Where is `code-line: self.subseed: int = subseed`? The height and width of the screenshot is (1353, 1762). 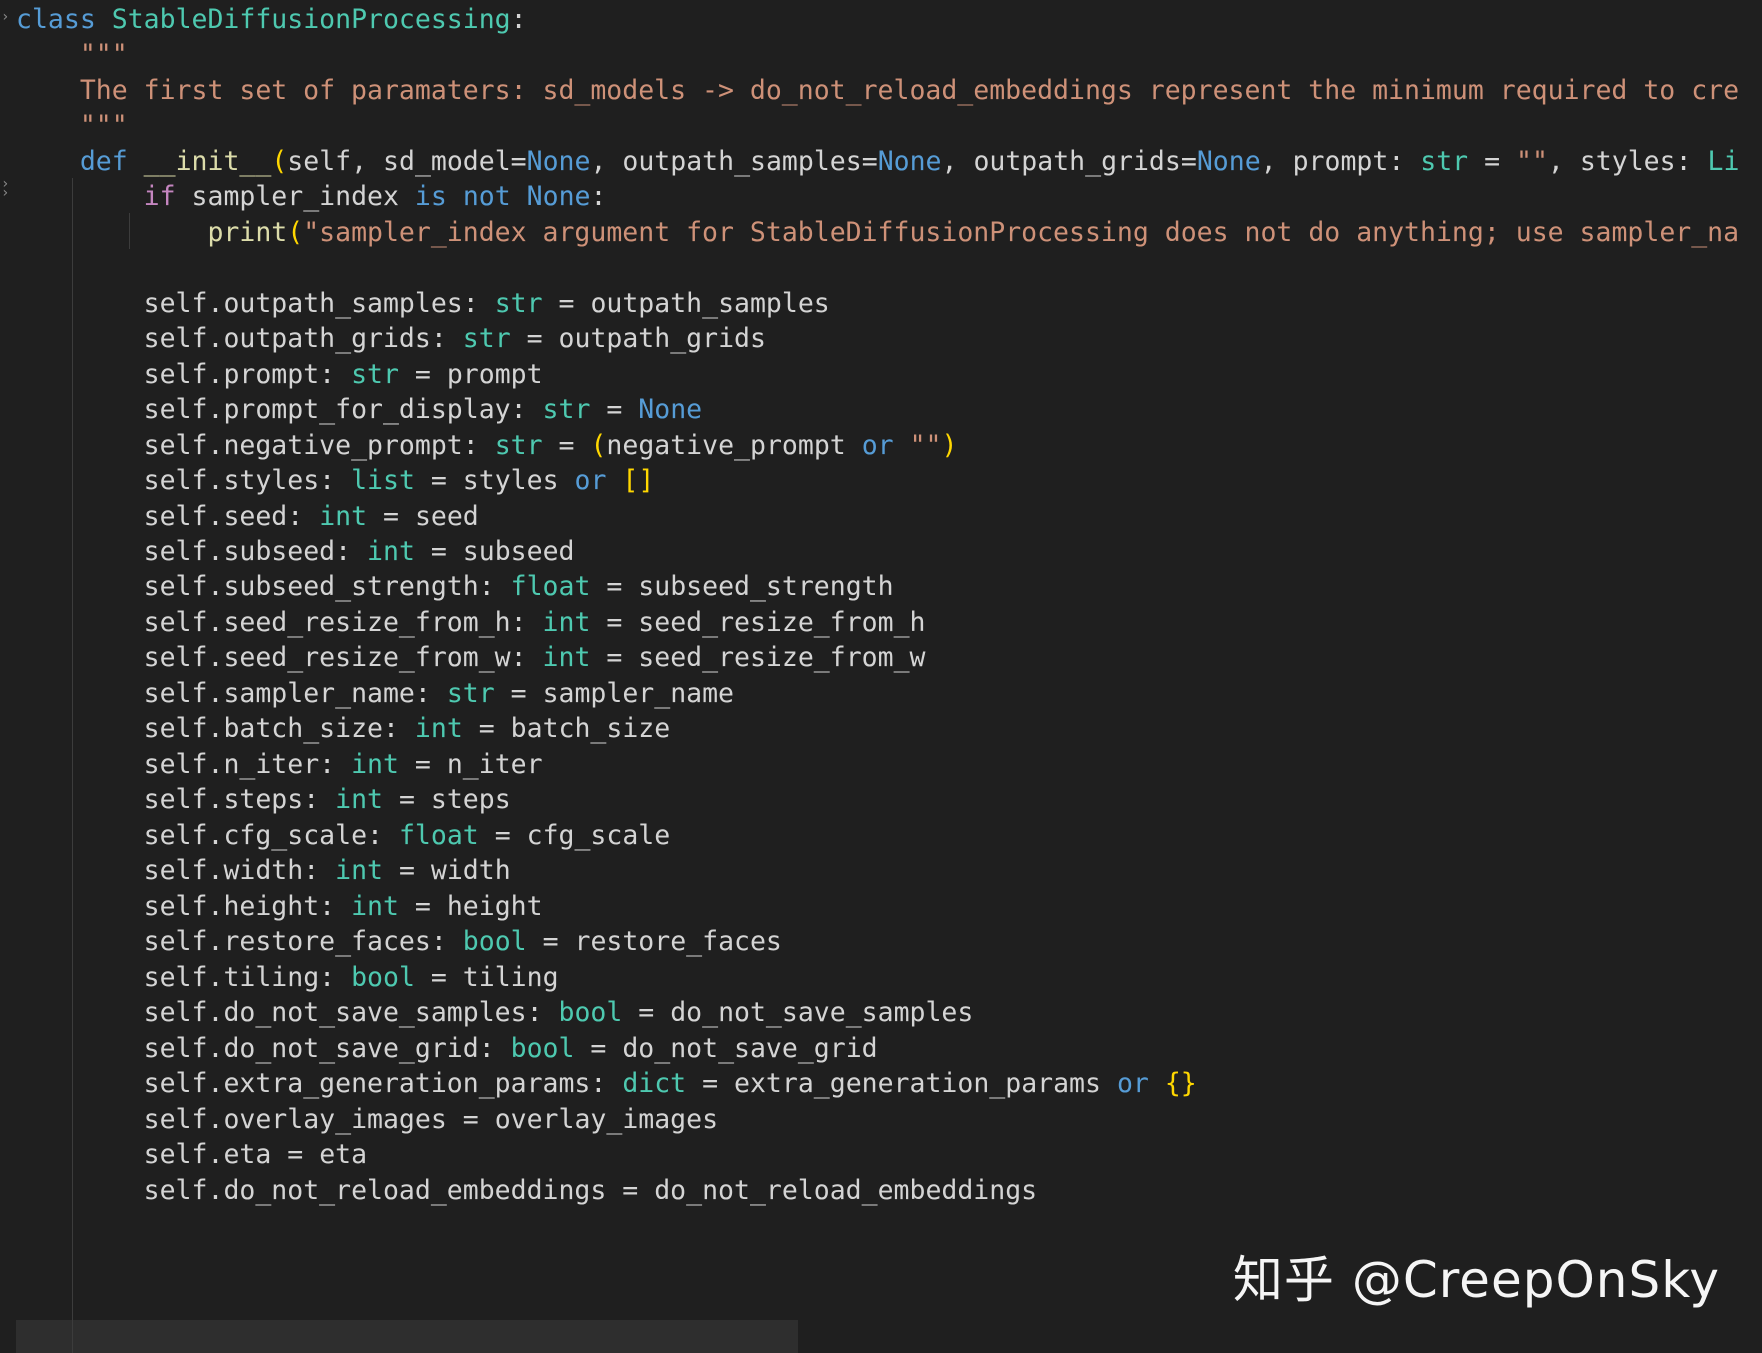
code-line: self.subseed: int = subseed is located at coordinates (889, 552).